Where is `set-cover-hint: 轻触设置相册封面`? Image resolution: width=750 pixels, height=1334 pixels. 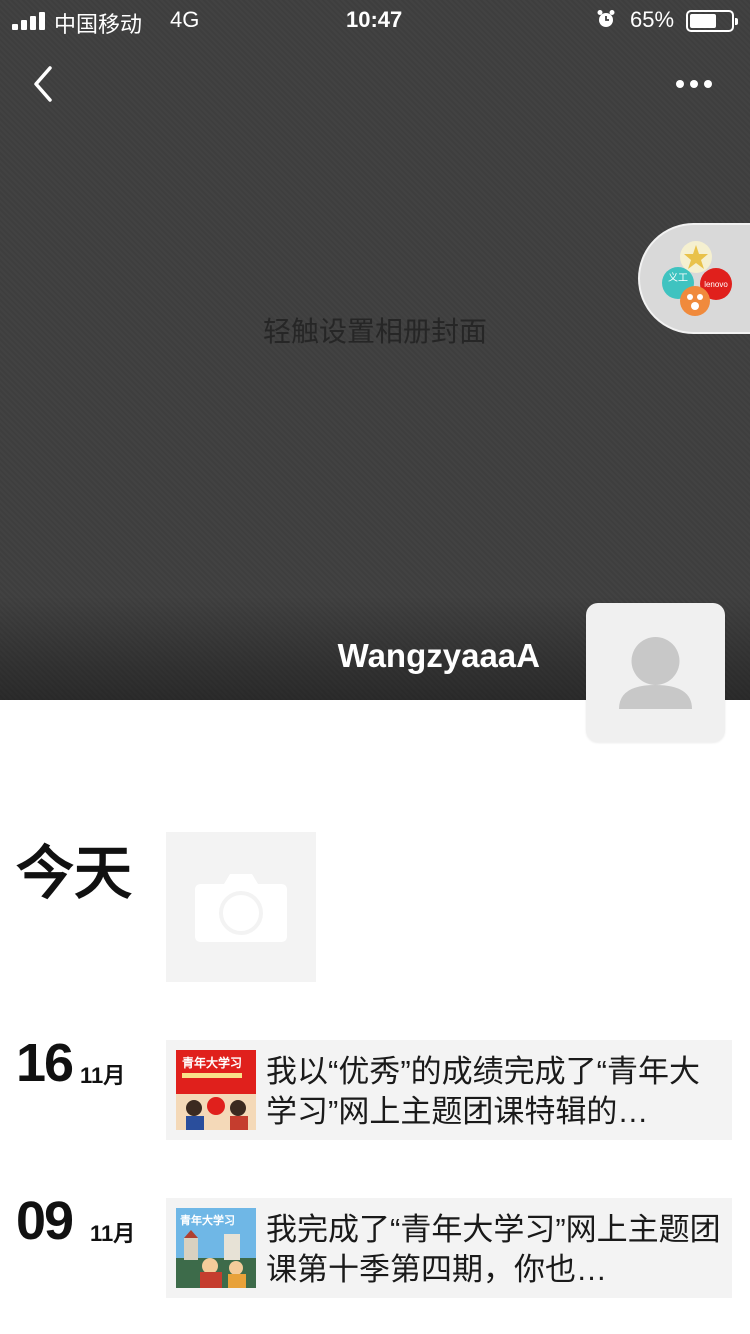
set-cover-hint: 轻触设置相册封面 is located at coordinates (375, 330).